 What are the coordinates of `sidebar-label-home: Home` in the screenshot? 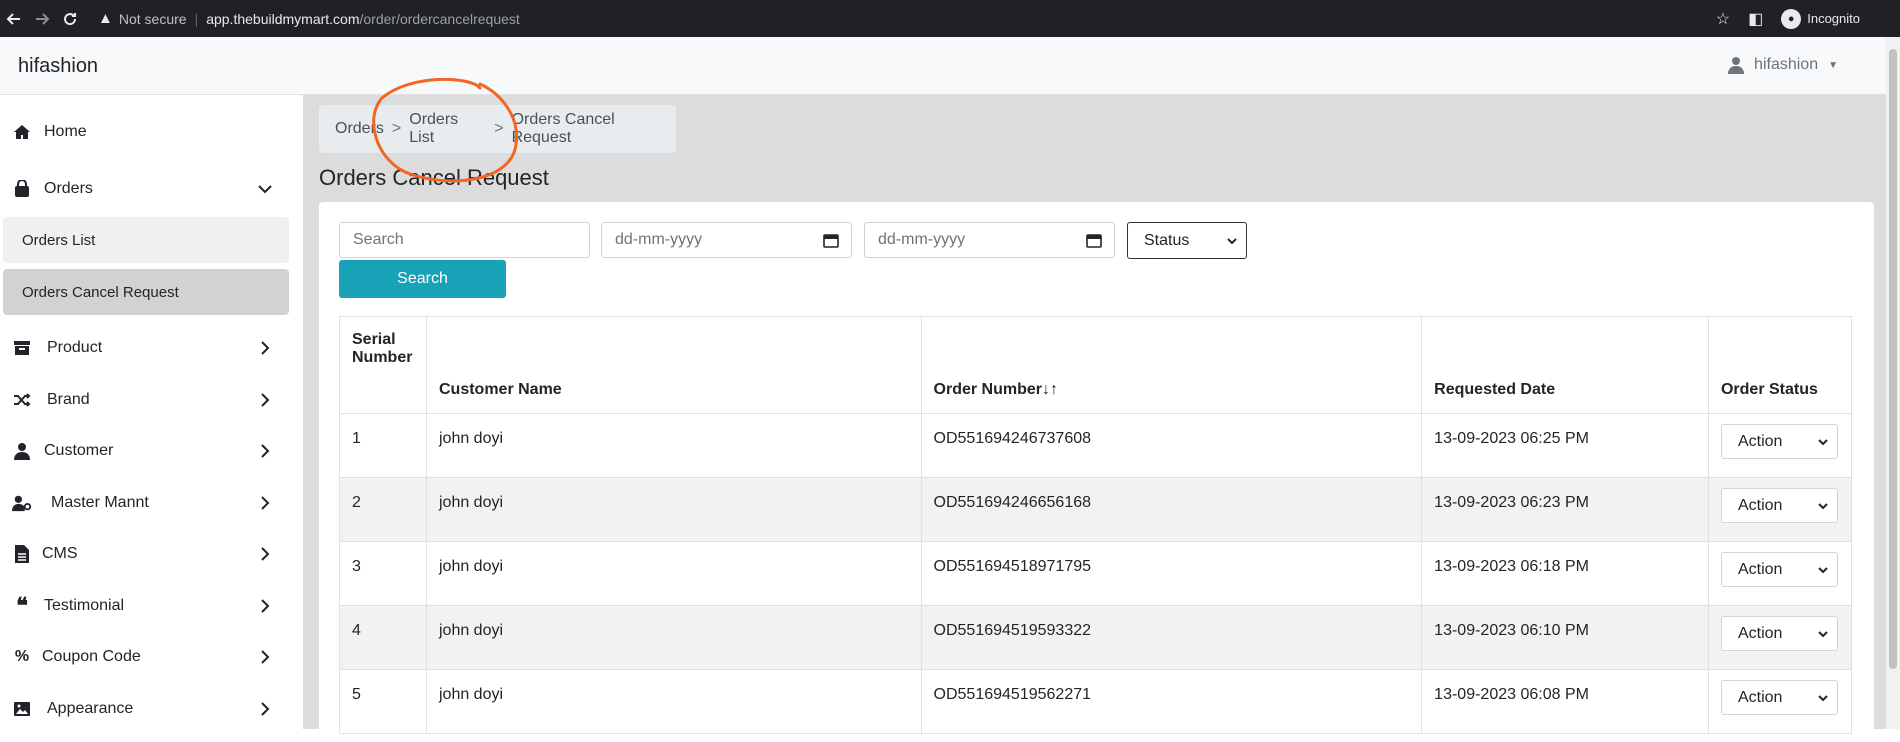 It's located at (65, 131).